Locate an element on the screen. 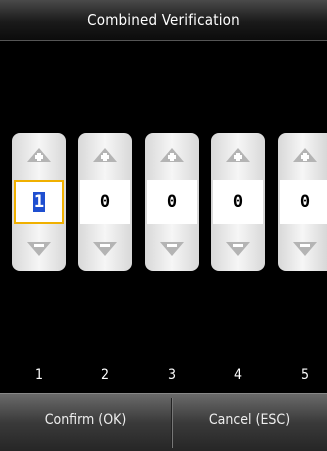  button-bar: Confirm (OK) Cancel (ESC) is located at coordinates (163, 422).